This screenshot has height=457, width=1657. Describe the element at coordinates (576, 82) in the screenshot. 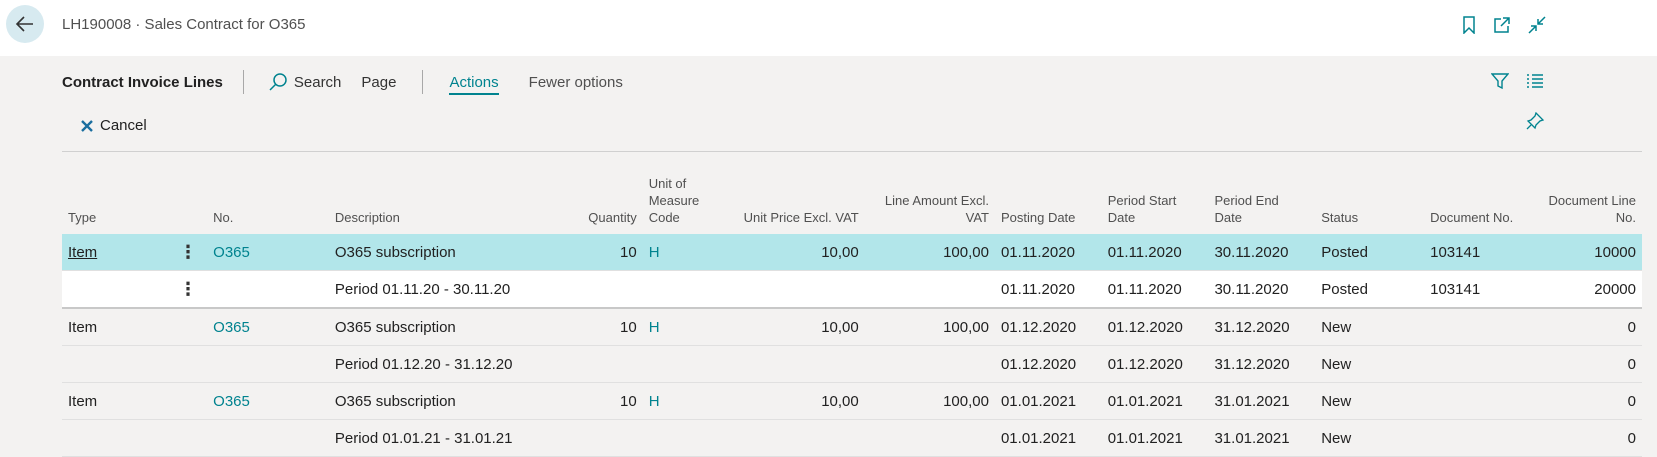

I see `fewer-options-button: Fewer options` at that location.